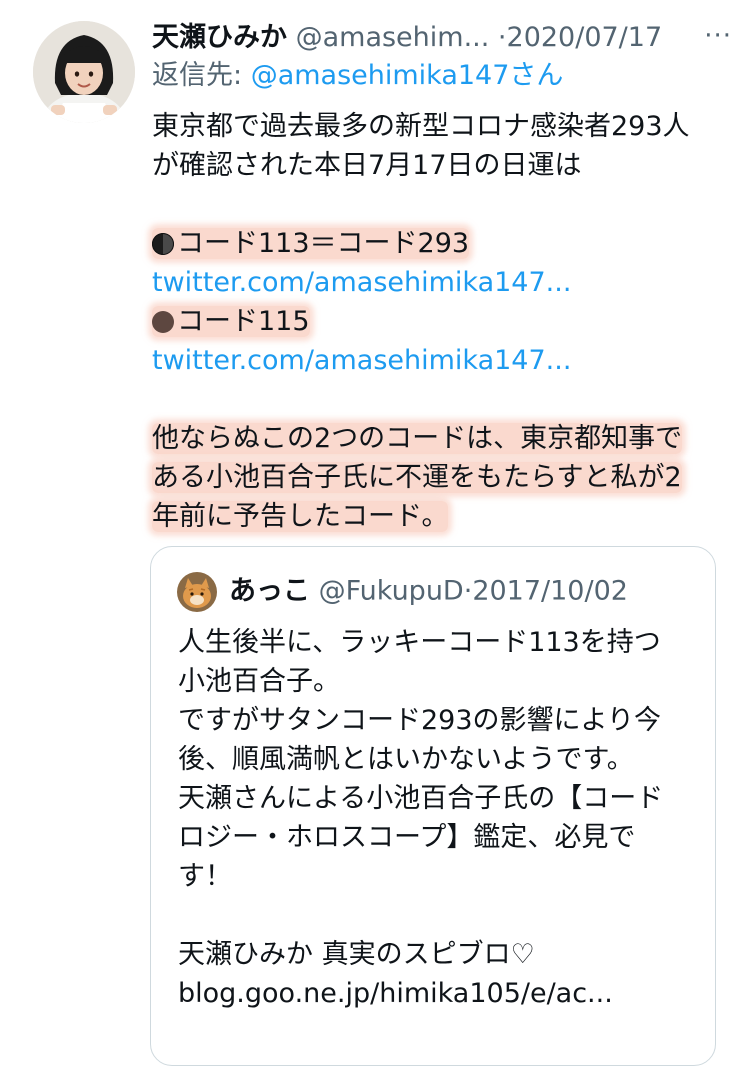  I want to click on quoted-text-line: 天瀬さんによる小池百合子氏の【コード, so click(421, 798).